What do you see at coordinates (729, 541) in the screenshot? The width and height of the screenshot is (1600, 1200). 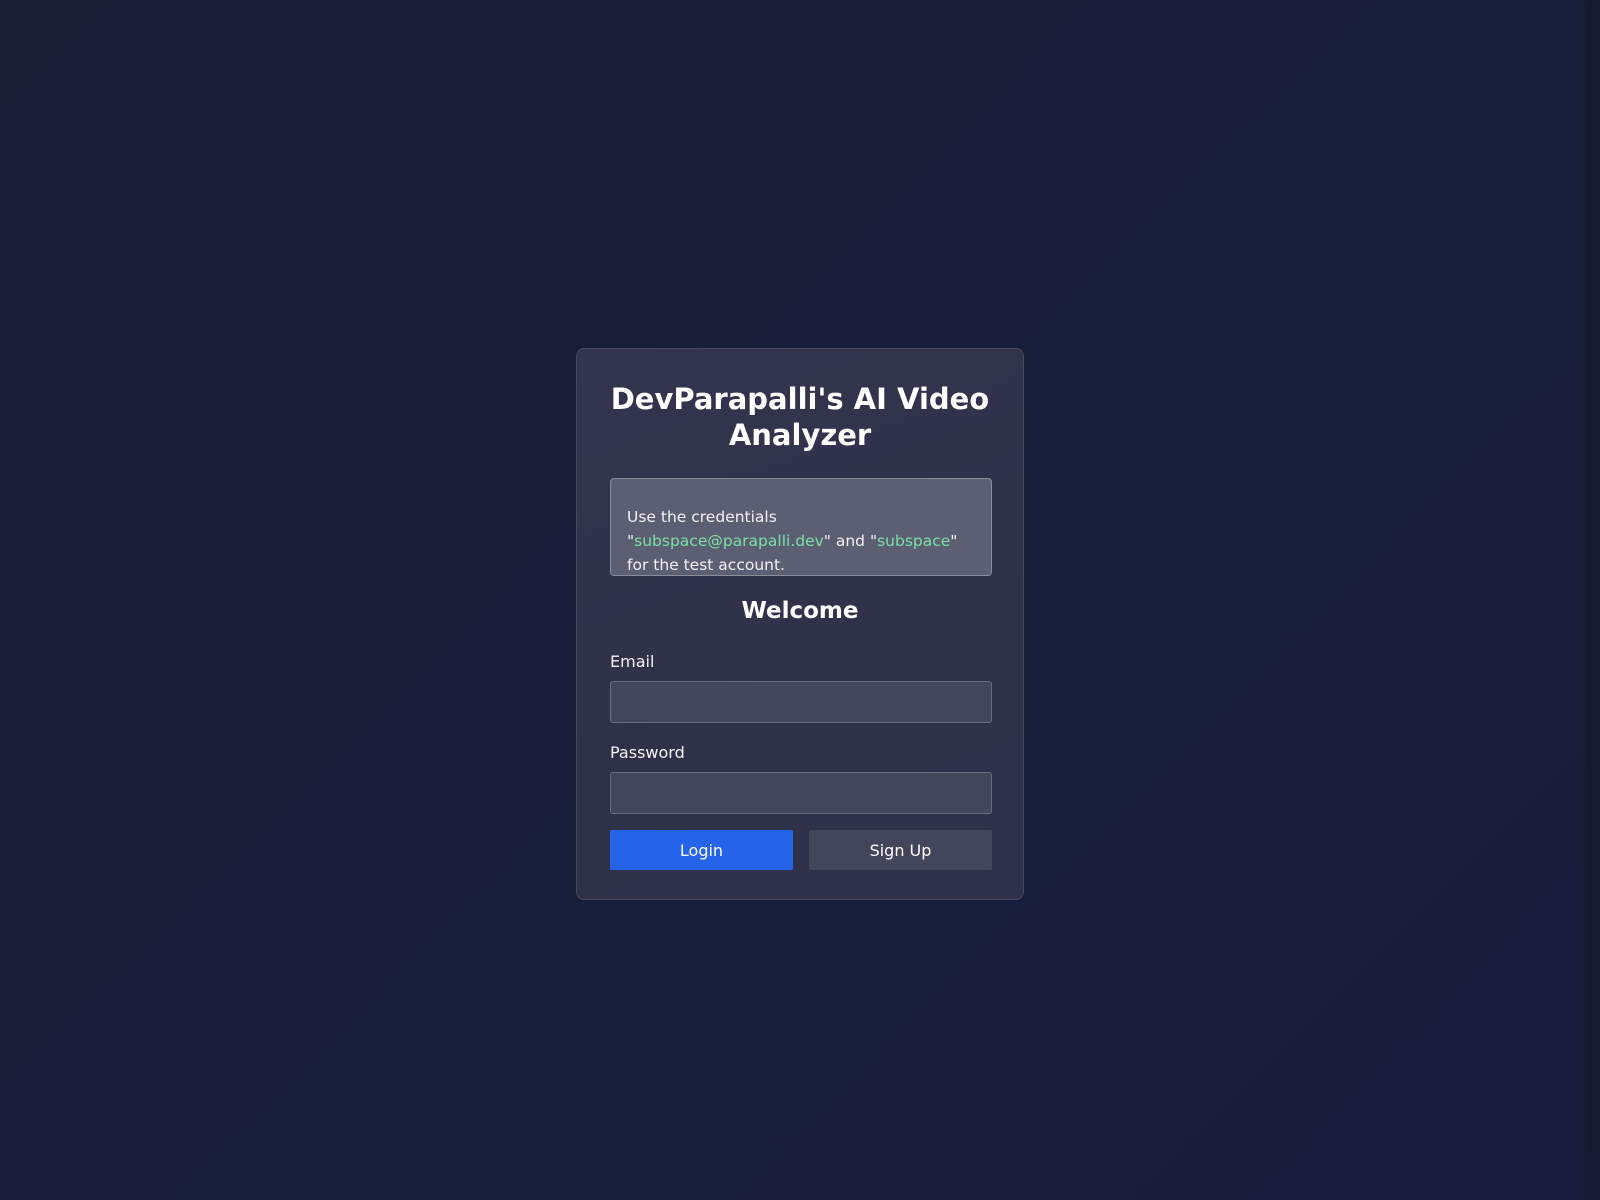 I see `notice-email: subspace@parapalli.dev` at bounding box center [729, 541].